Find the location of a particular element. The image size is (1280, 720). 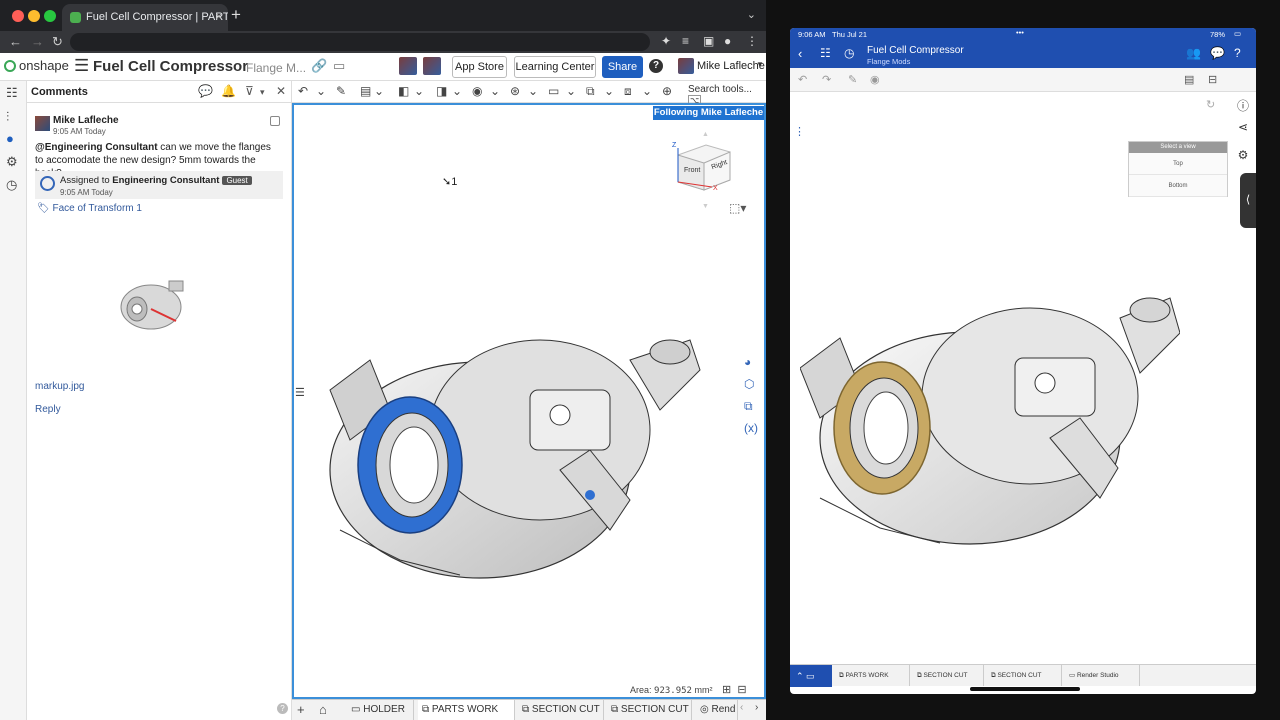

comments-rail-icon: ● is located at coordinates (10, 138).